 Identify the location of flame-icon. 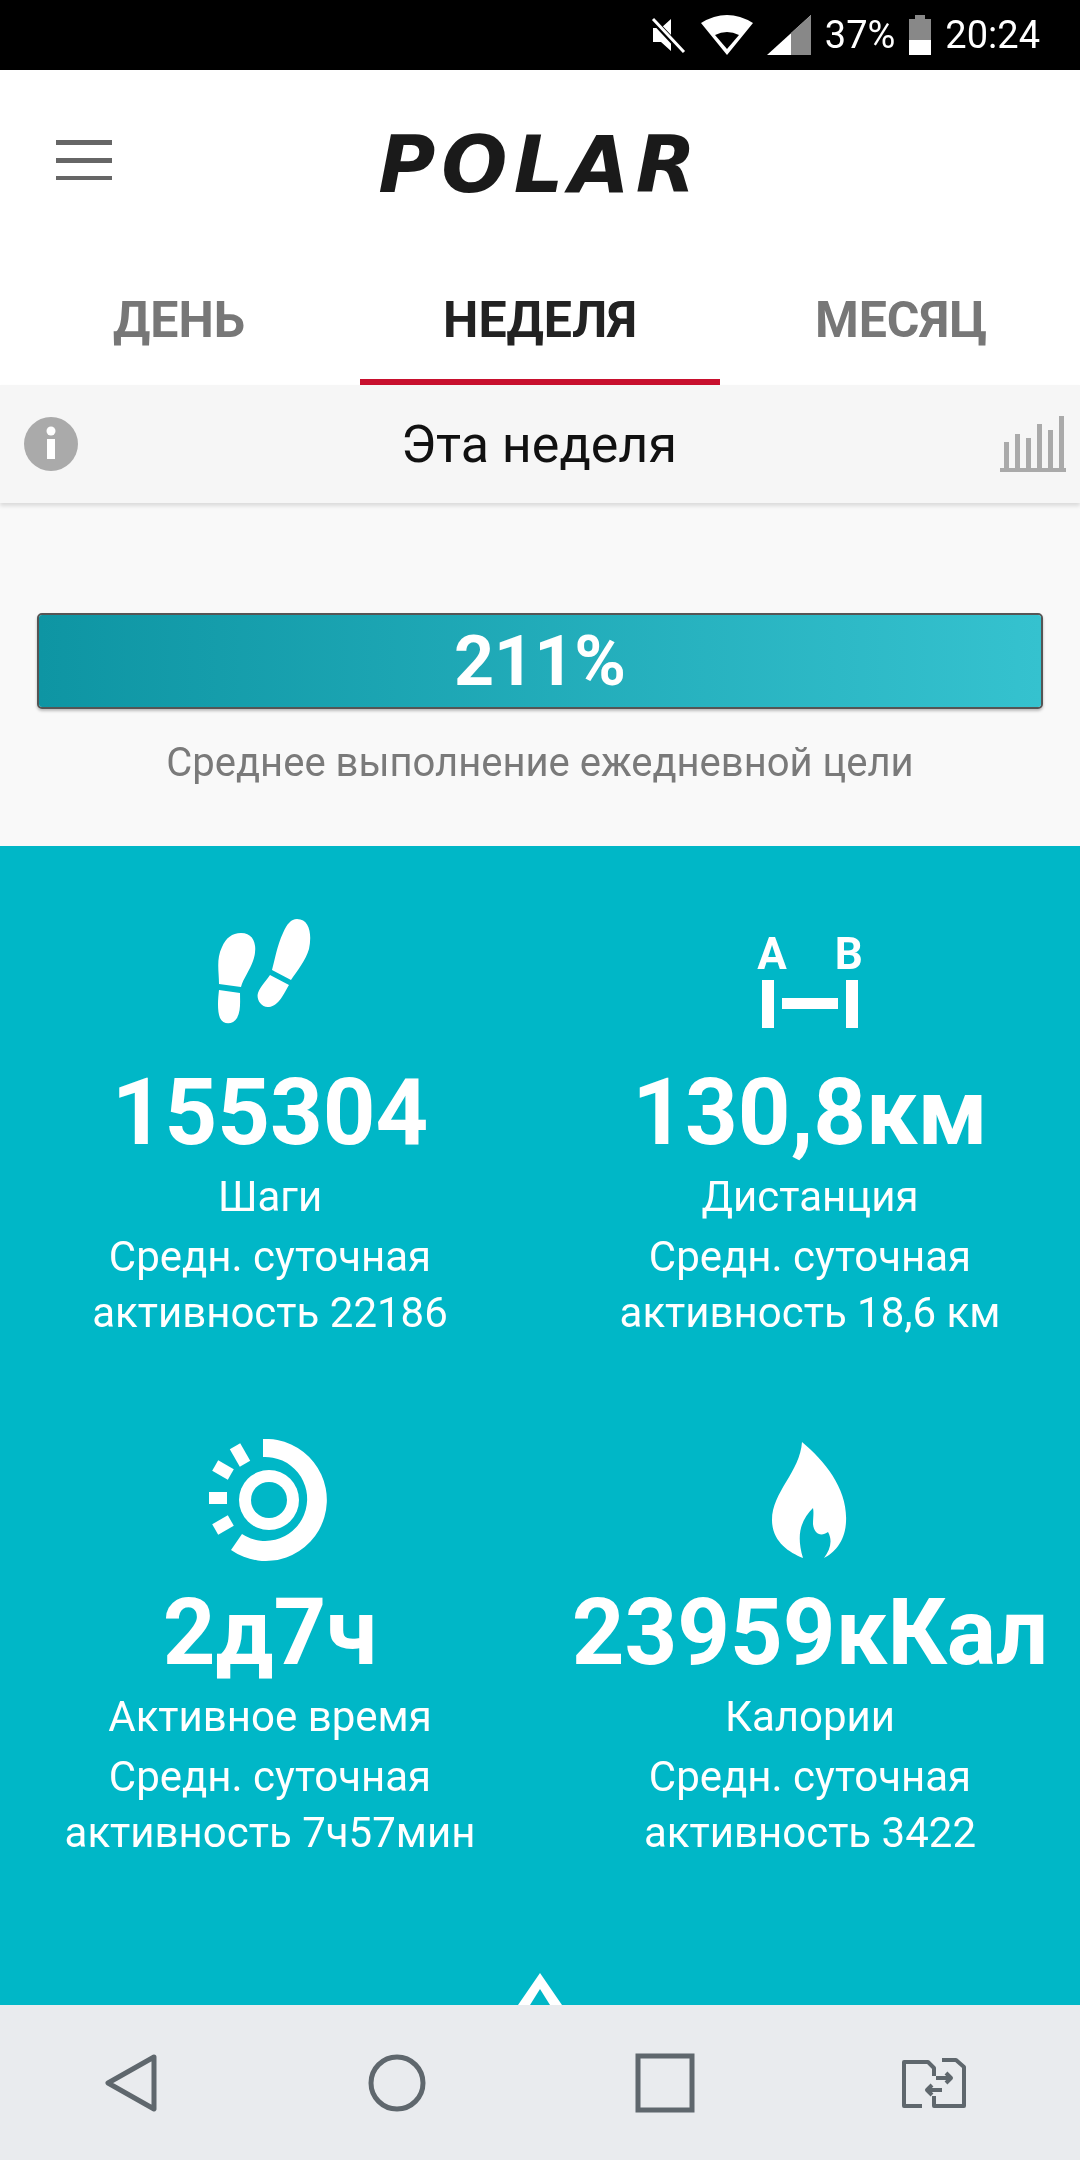
(810, 1500).